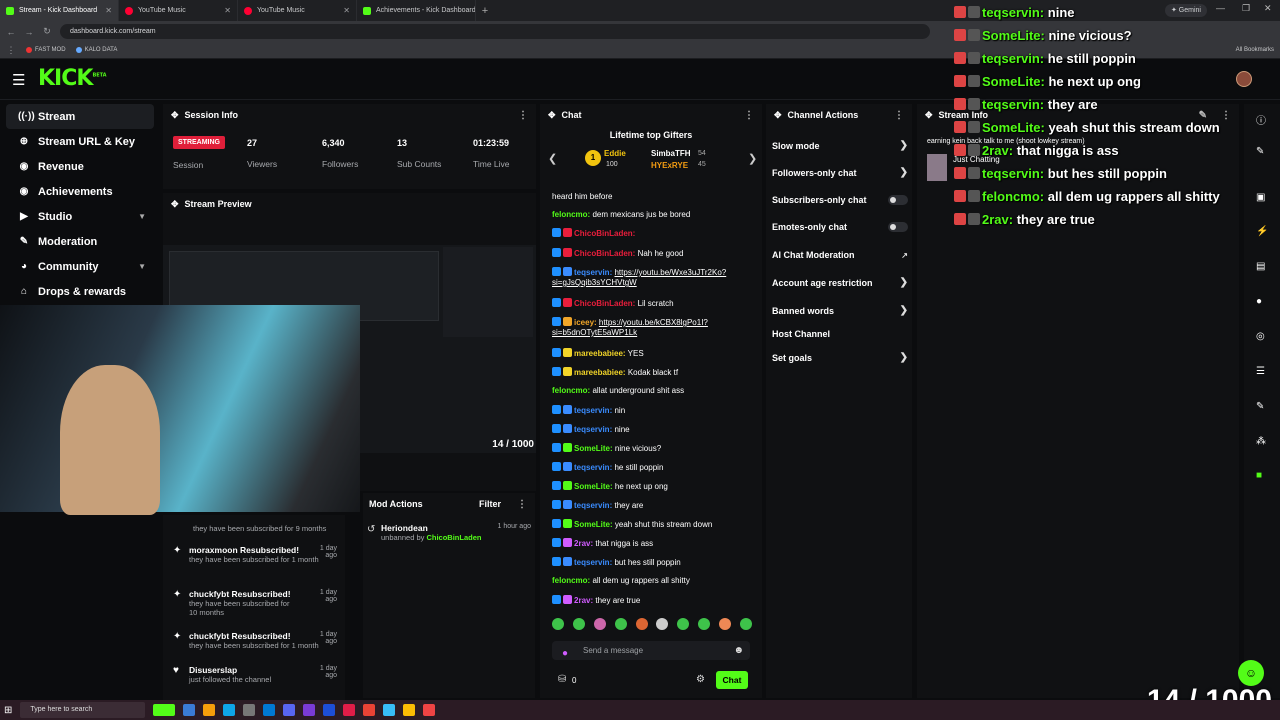  I want to click on points-icon: ⛁, so click(562, 679).